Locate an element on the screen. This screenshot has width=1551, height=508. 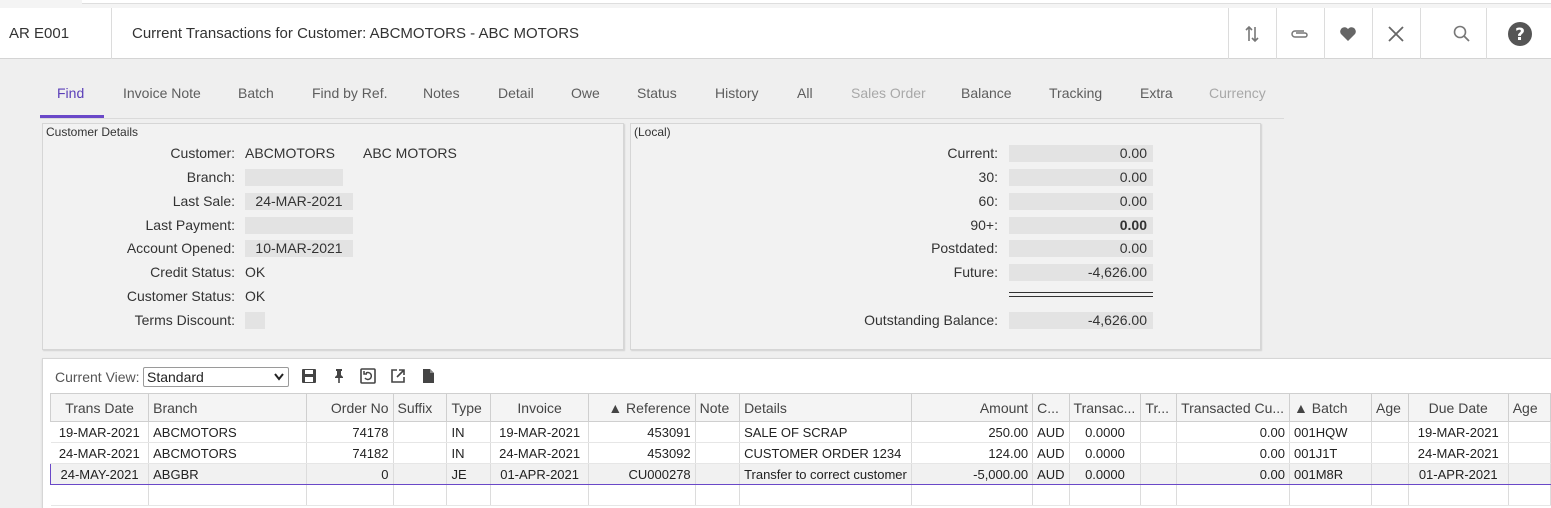
cell-amount is located at coordinates (972, 495).